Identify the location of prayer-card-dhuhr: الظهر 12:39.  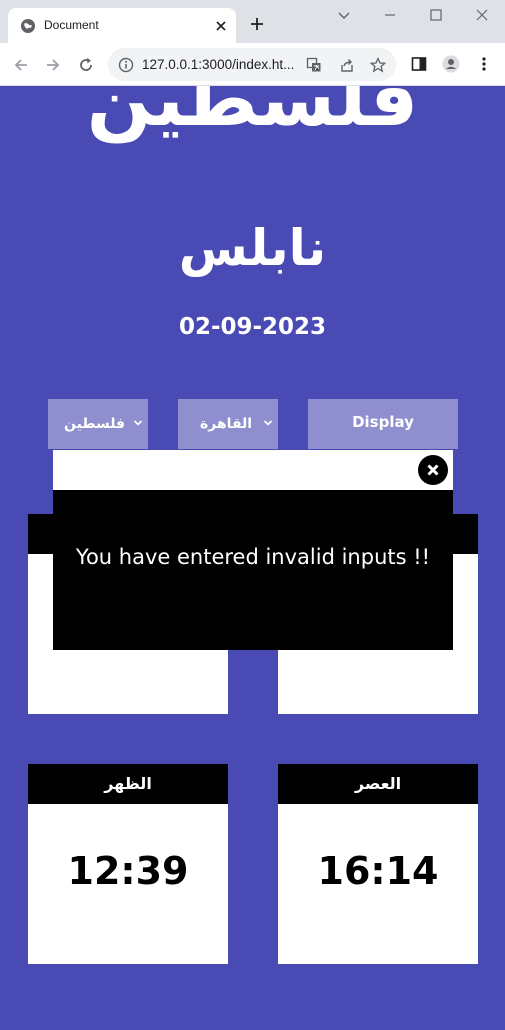
(128, 864).